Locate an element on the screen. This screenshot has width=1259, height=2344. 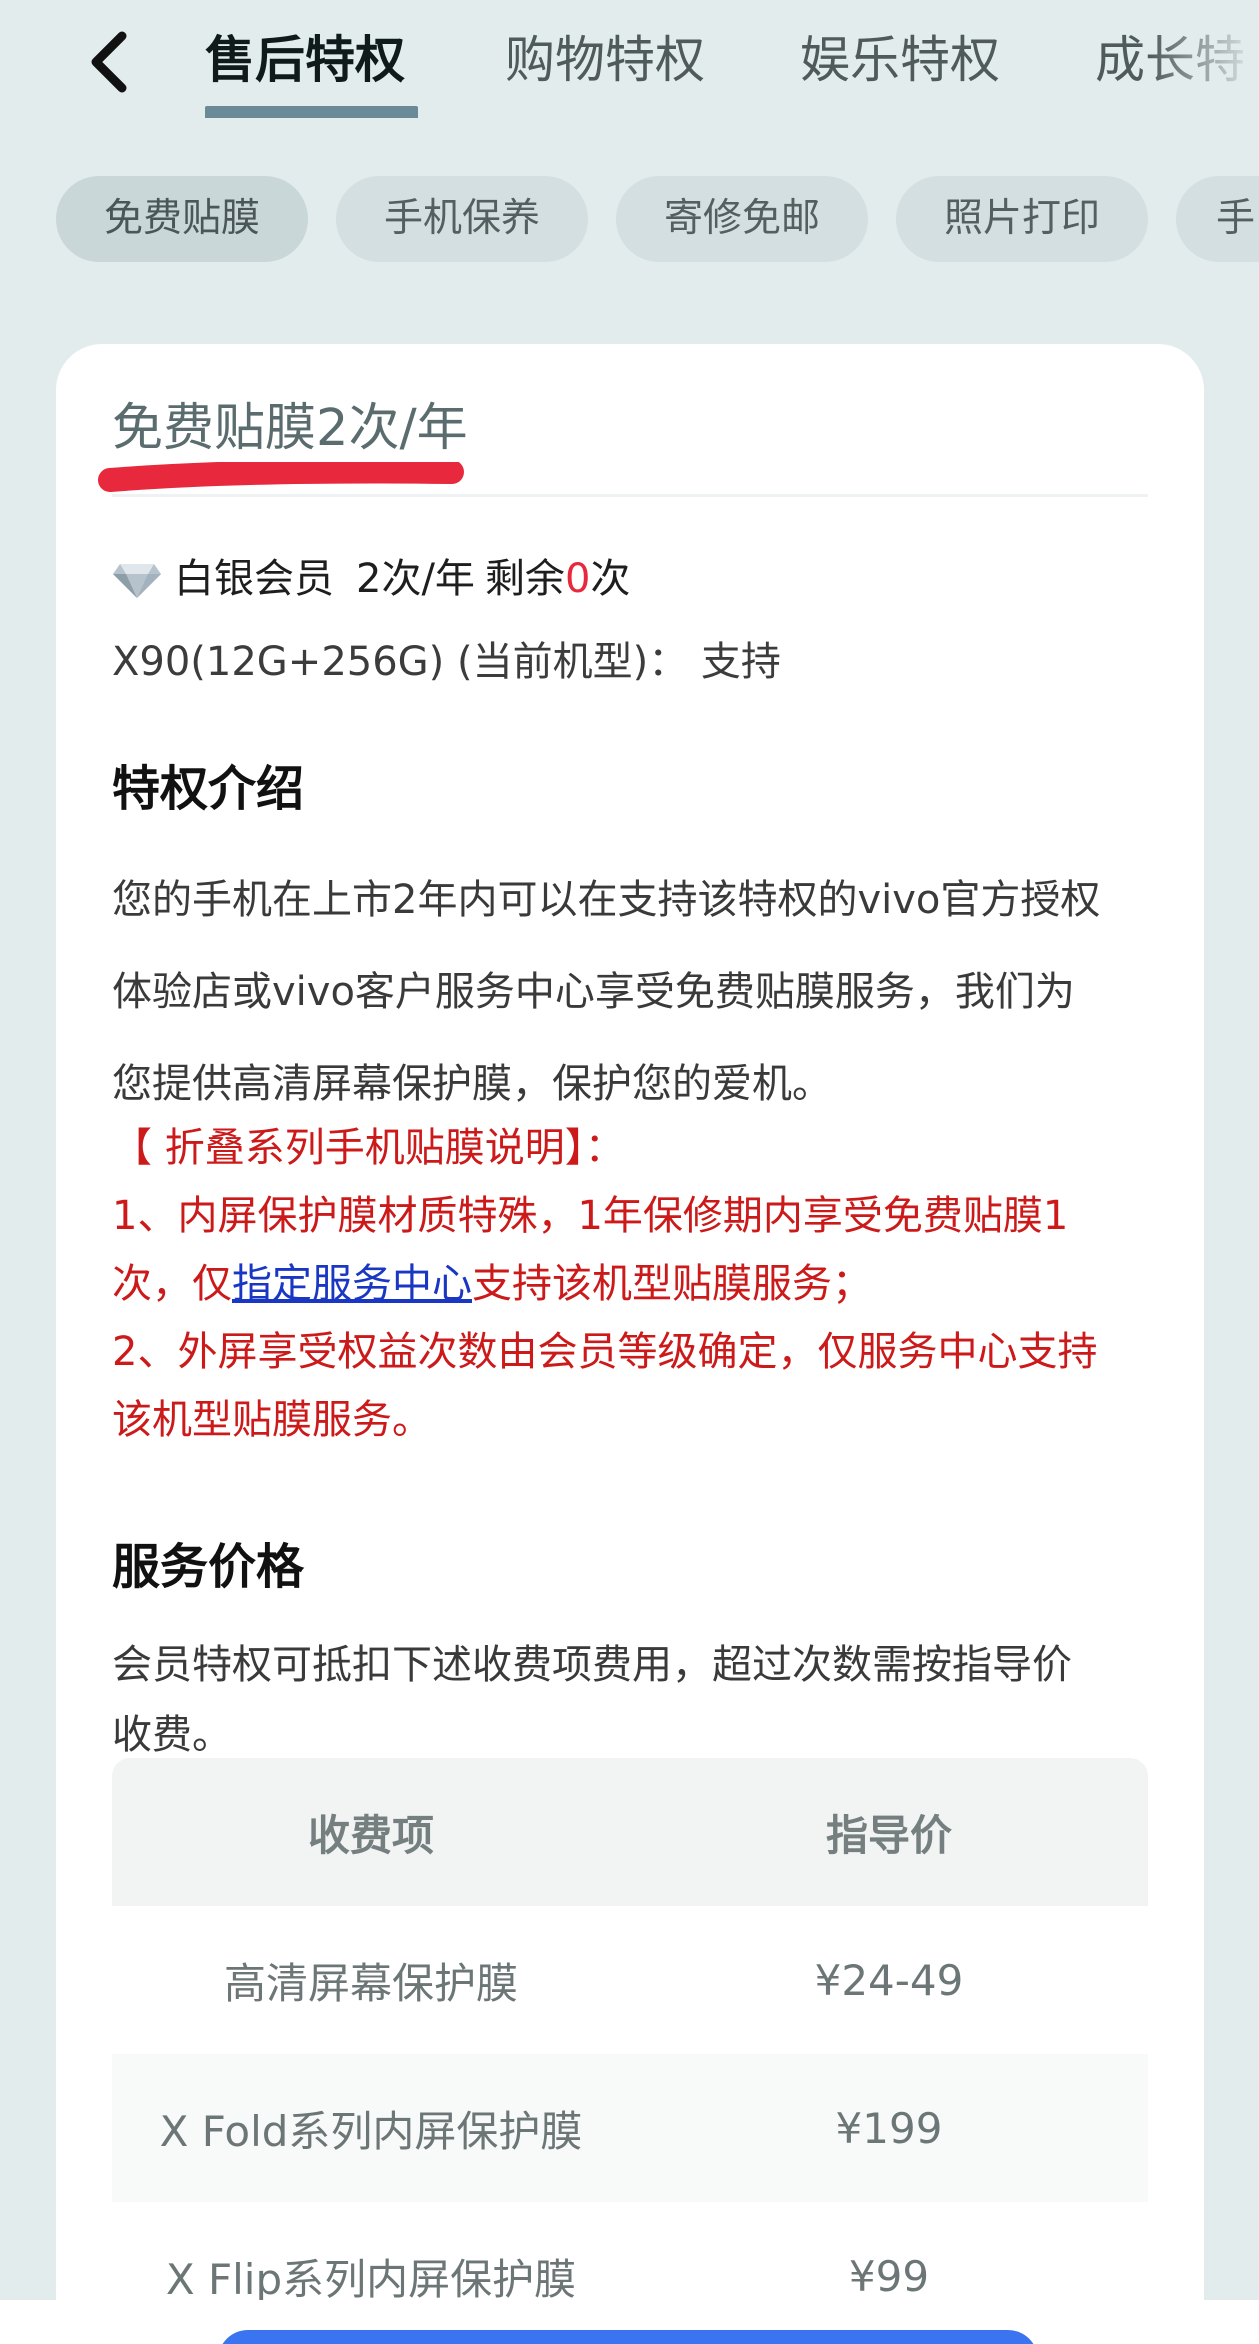
table-cell-price: ¥24-49 is located at coordinates (889, 1980).